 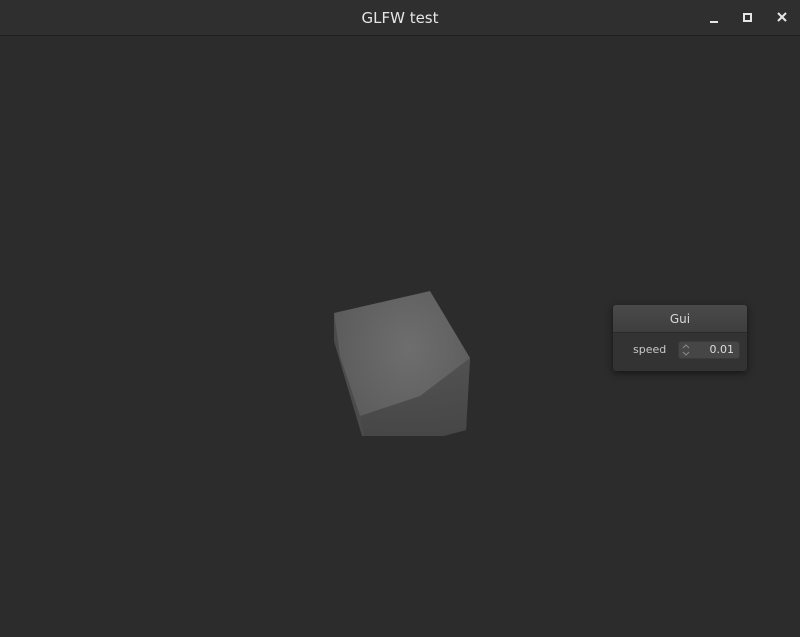 What do you see at coordinates (650, 349) in the screenshot?
I see `speed-label: speed` at bounding box center [650, 349].